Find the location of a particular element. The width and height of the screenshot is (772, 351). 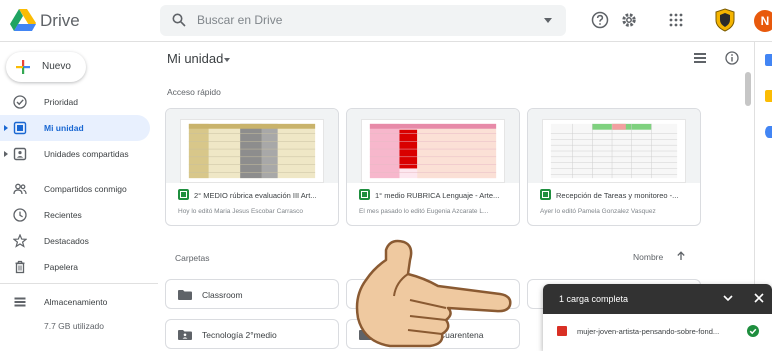

sidebar-item-storage: Almacenamiento is located at coordinates (75, 302).